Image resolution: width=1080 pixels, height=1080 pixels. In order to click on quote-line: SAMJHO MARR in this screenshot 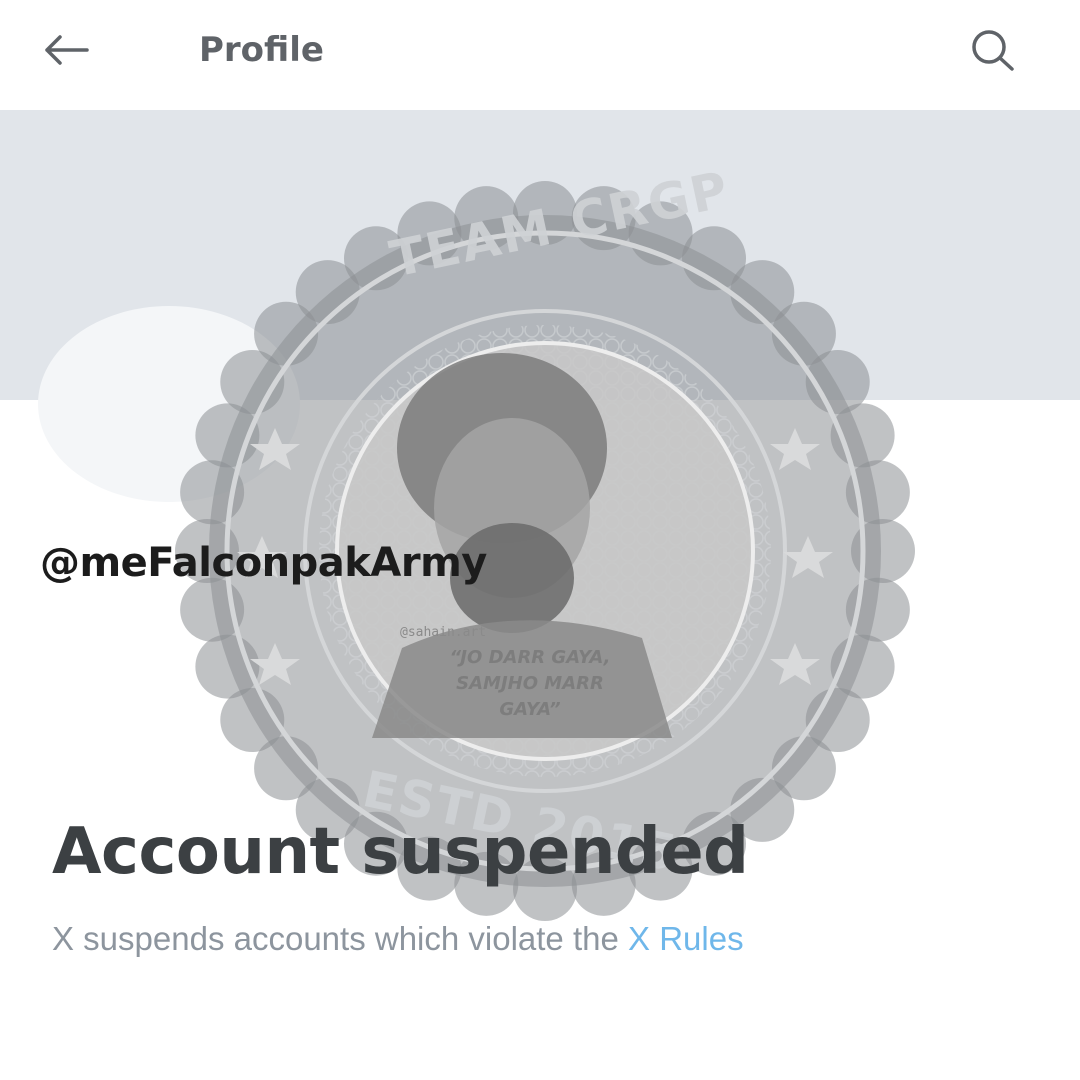, I will do `click(530, 683)`.